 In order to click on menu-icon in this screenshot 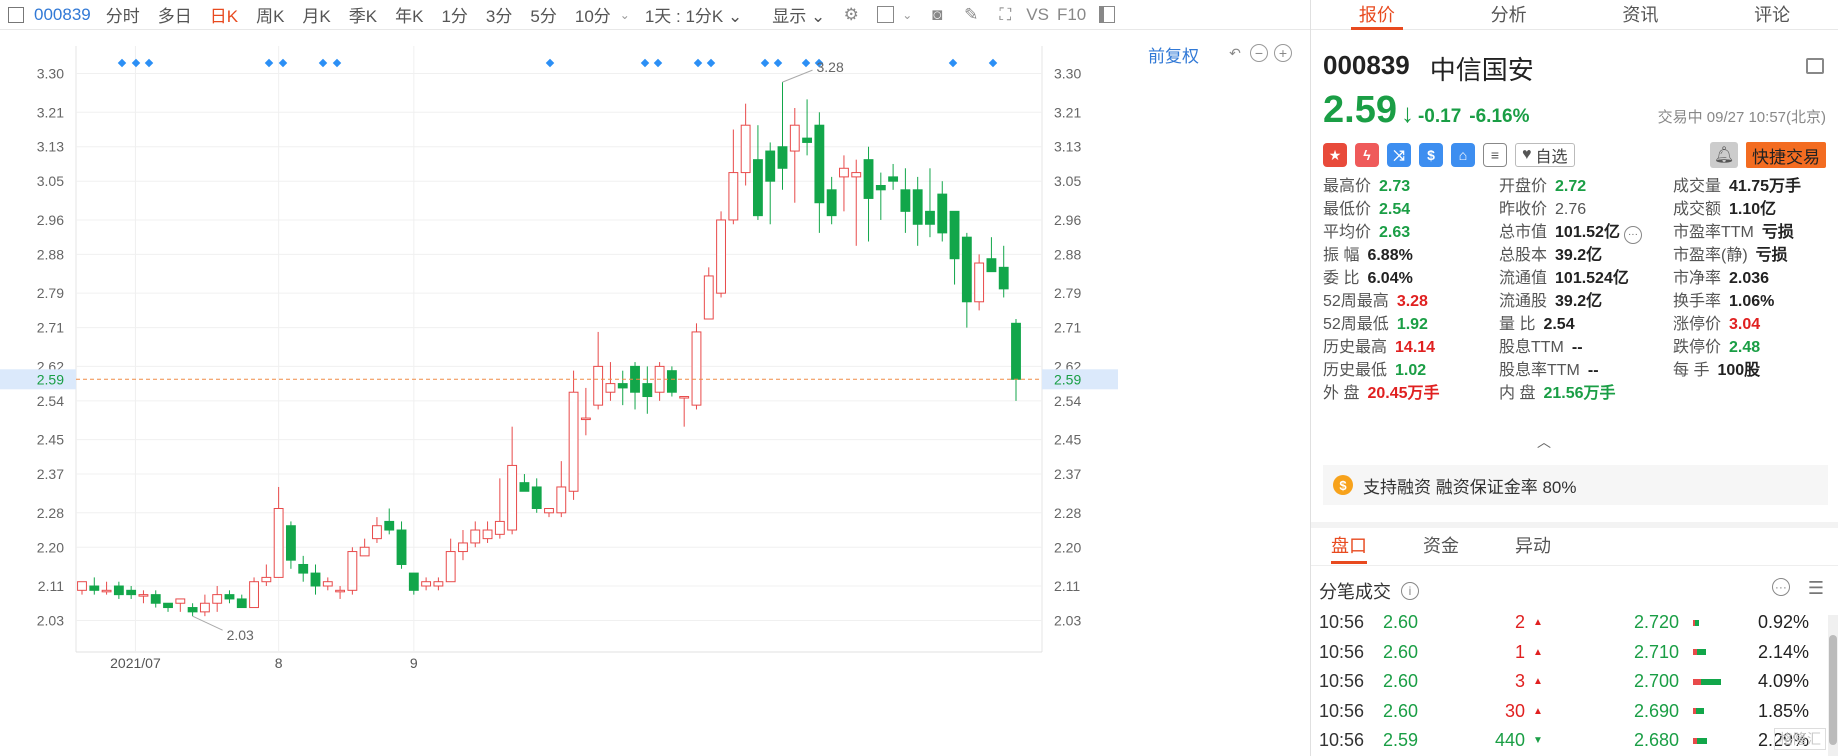, I will do `click(1815, 66)`.